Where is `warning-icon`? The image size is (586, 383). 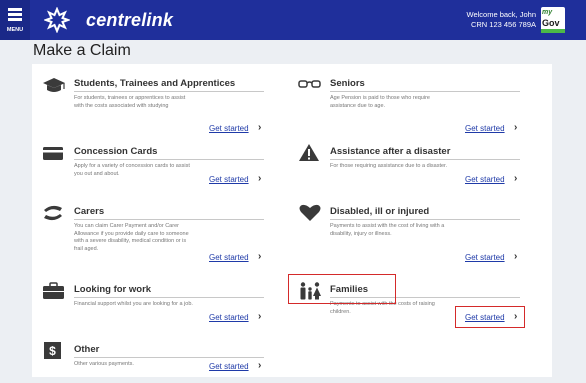 warning-icon is located at coordinates (309, 152).